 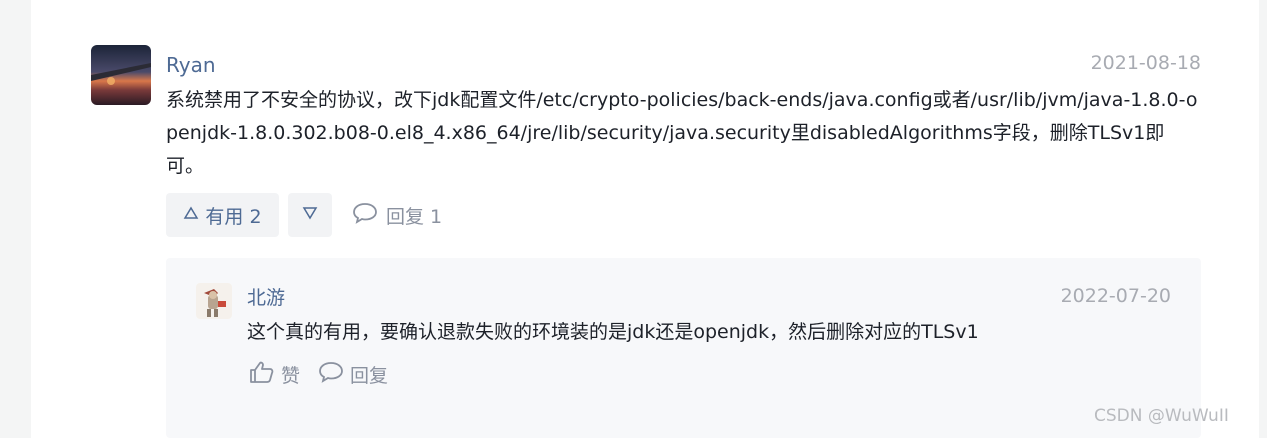 I want to click on upvote-label: 有用 2, so click(x=233, y=216).